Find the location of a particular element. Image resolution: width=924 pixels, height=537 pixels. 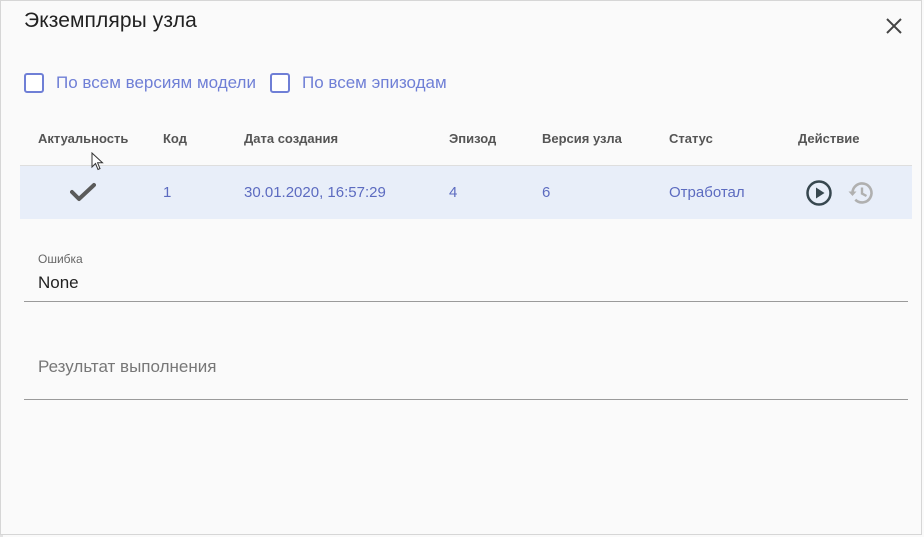

column-header-created: Дата создания is located at coordinates (291, 138).